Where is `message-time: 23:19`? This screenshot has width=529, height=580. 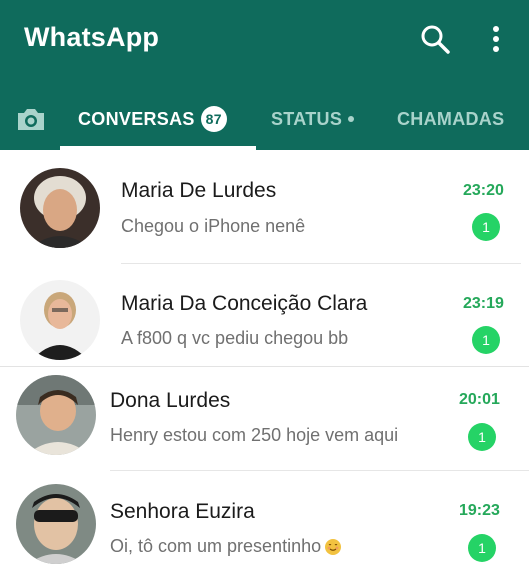
message-time: 23:19 is located at coordinates (483, 303).